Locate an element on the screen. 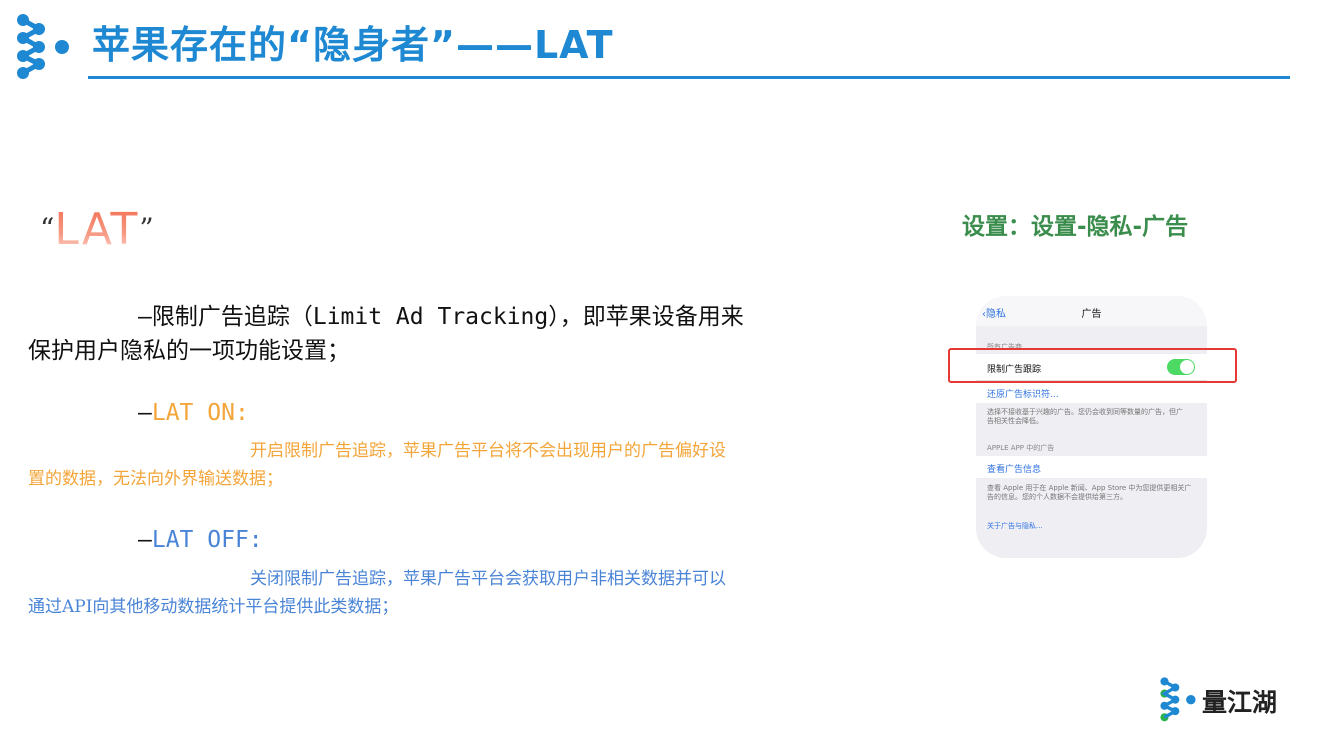 This screenshot has width=1326, height=740. phone-nav-title: 广告 is located at coordinates (1091, 314).